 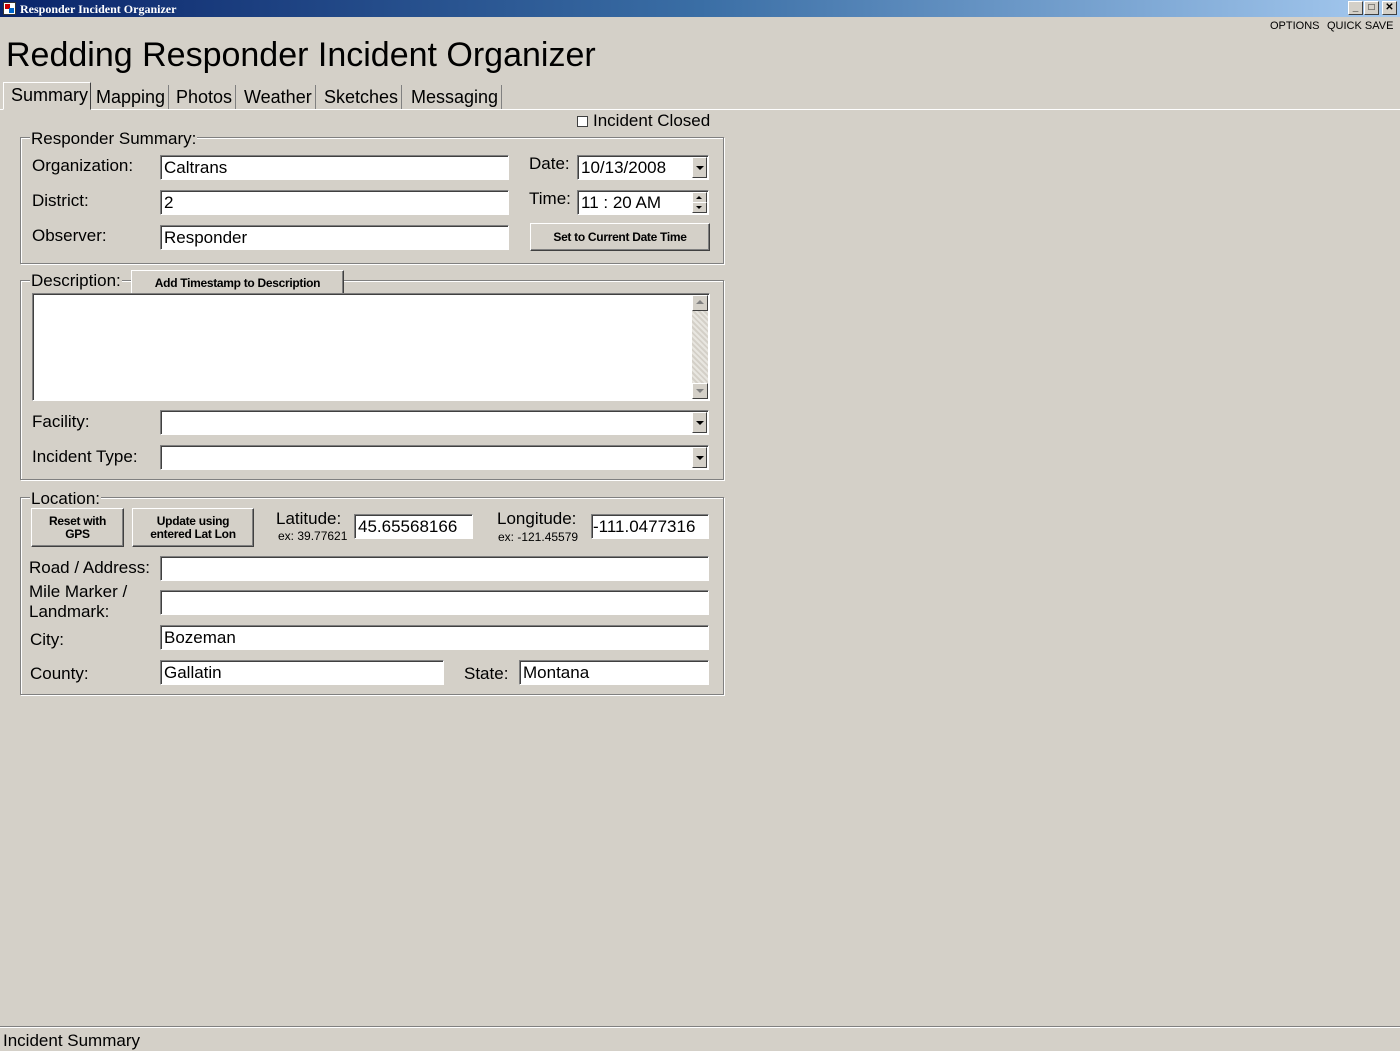 I want to click on reset-with-gps-label: Reset with GPS, so click(x=77, y=527).